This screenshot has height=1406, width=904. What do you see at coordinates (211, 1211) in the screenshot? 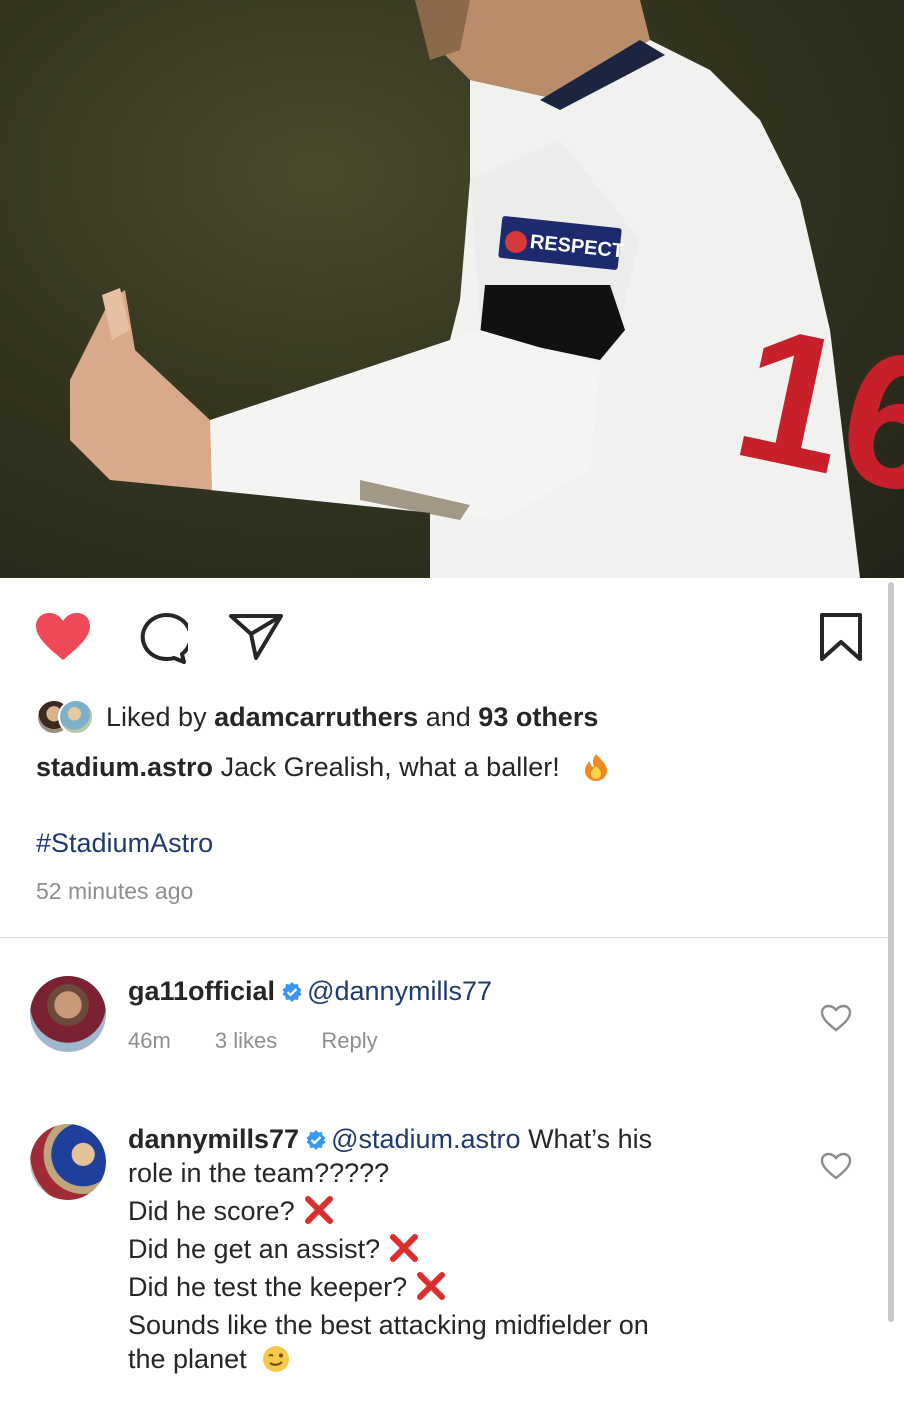
I see `comment-text: Did he score?` at bounding box center [211, 1211].